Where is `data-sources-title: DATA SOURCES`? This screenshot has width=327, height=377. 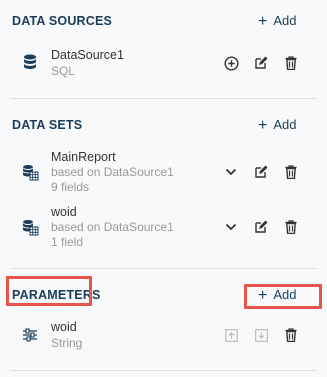 data-sources-title: DATA SOURCES is located at coordinates (62, 21).